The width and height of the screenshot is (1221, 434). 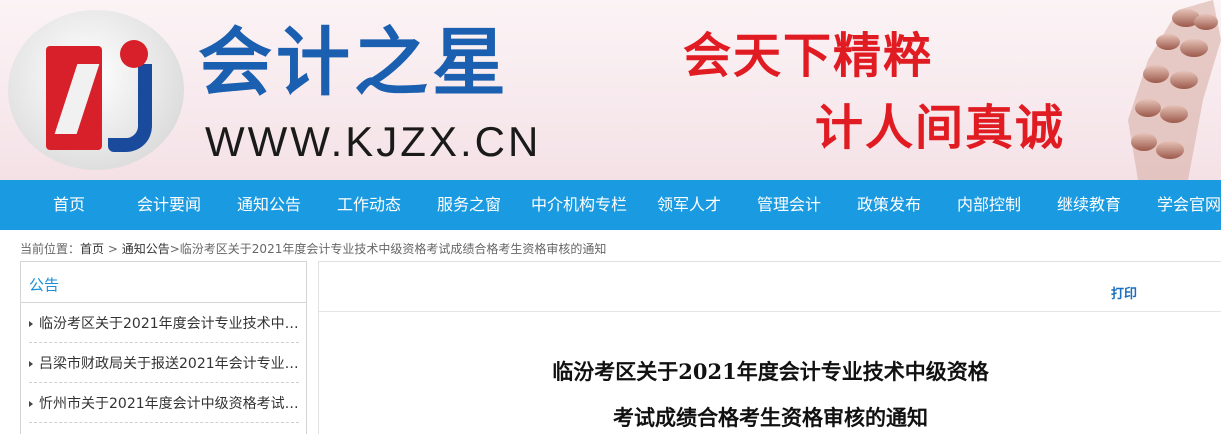 I want to click on article-toolbar: 打印, so click(x=770, y=287).